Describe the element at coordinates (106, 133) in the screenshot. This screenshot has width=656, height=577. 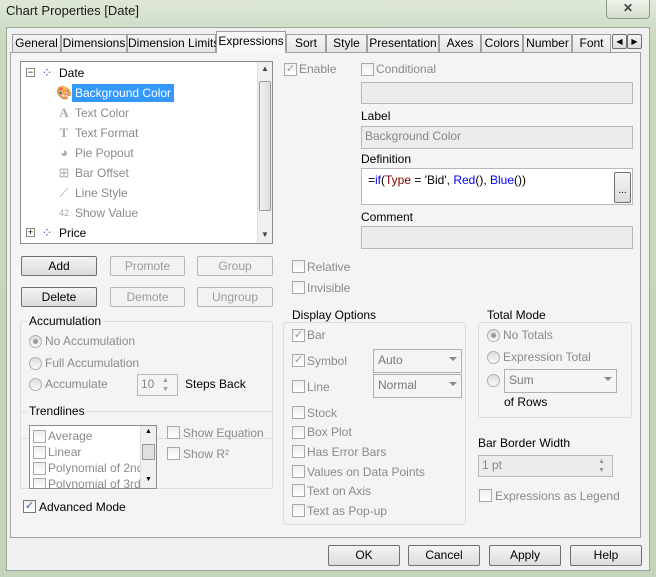
I see `tree-item-text-format: Text Format` at that location.